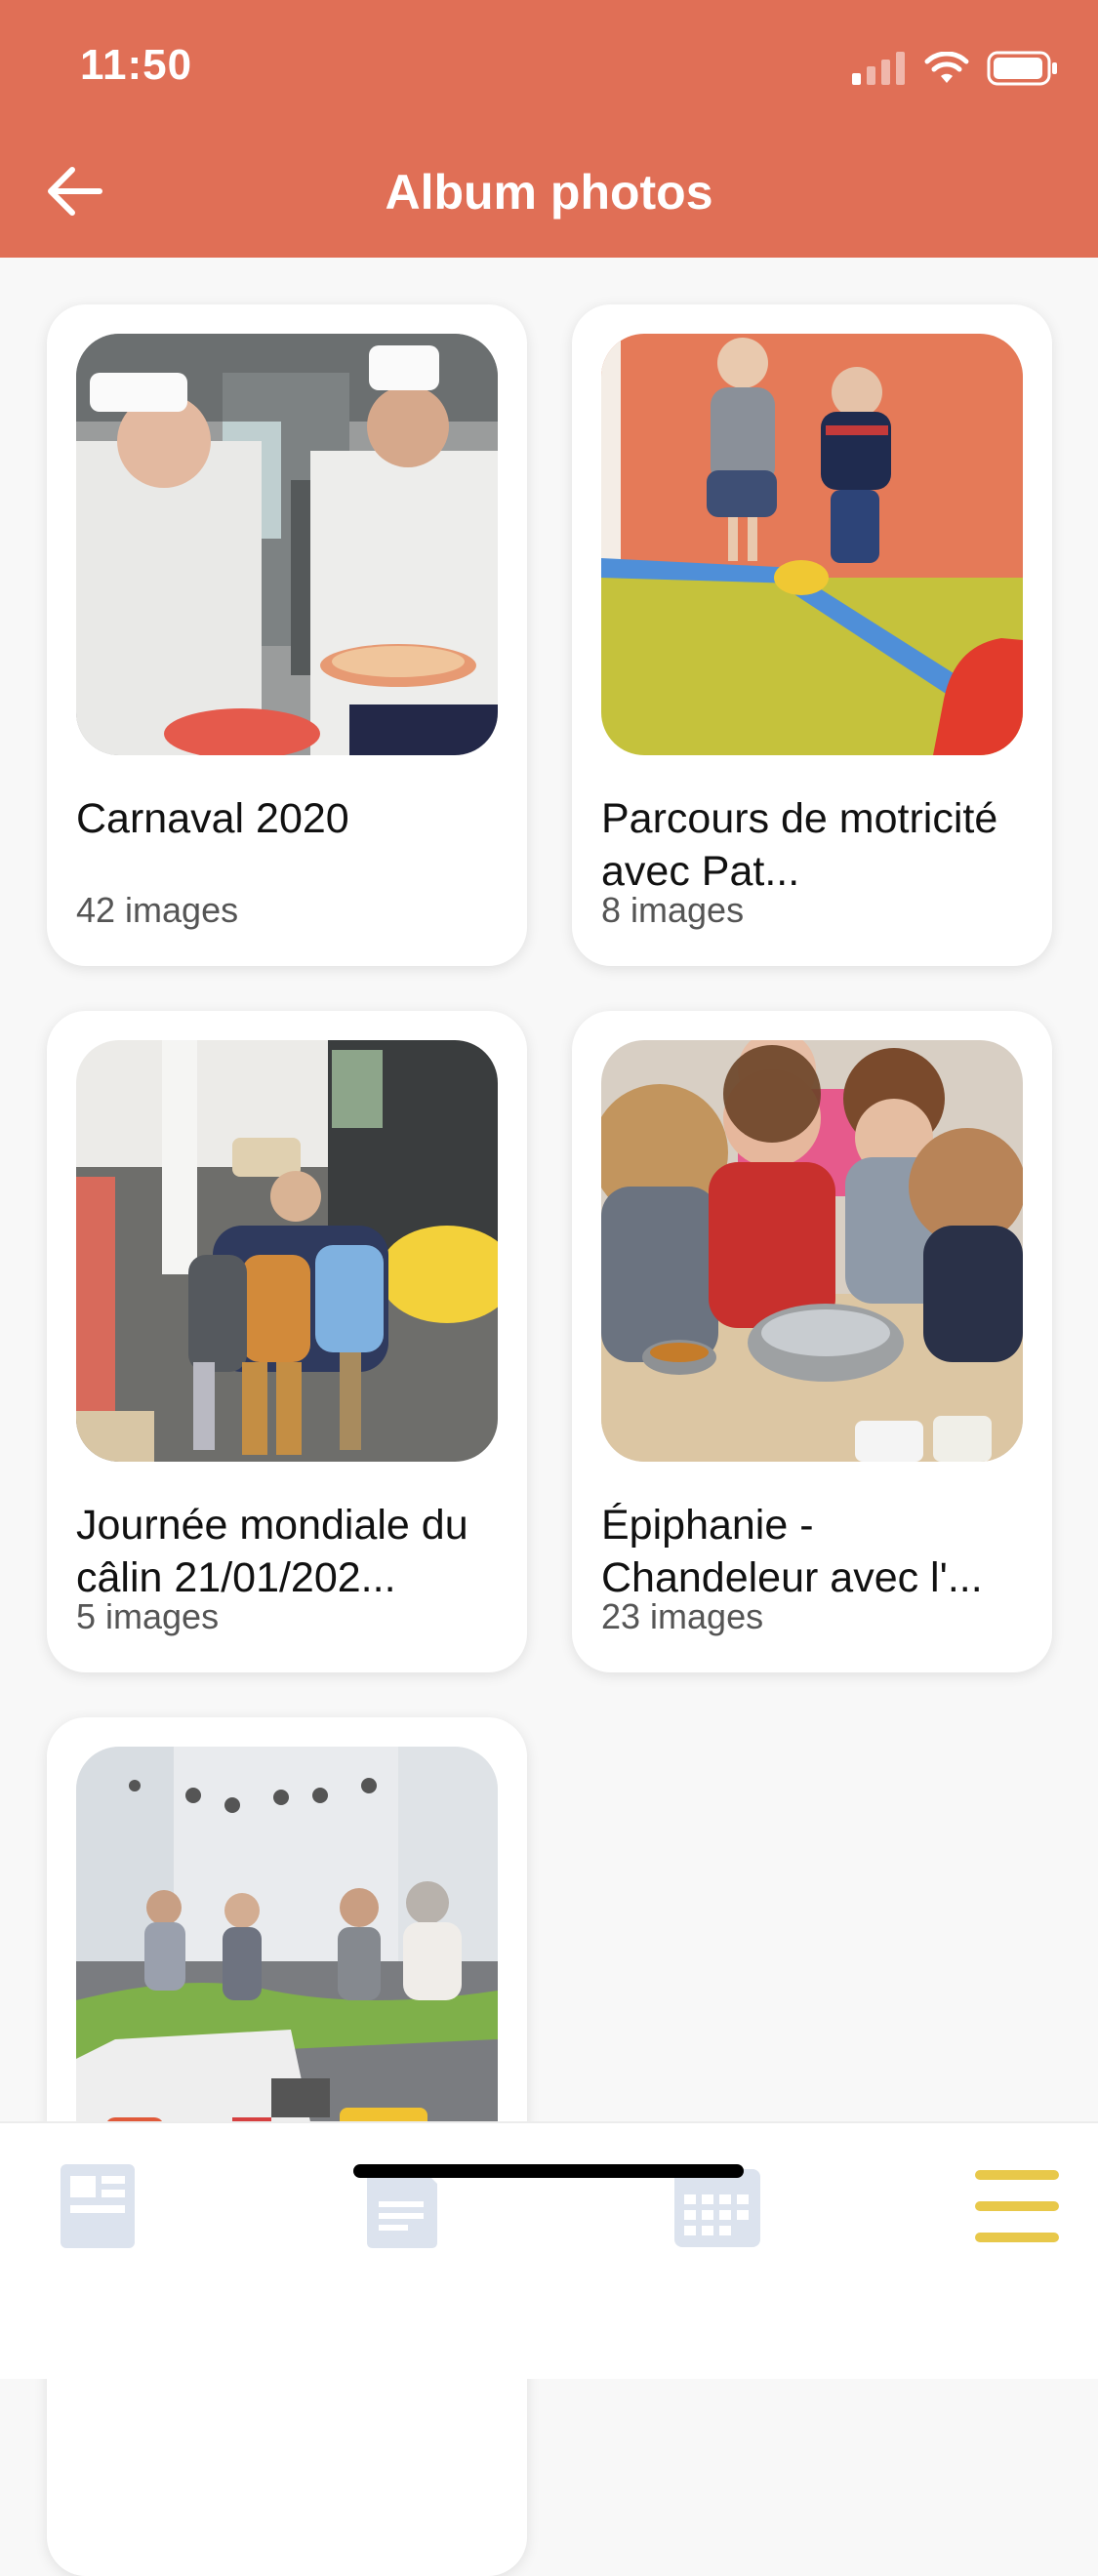  Describe the element at coordinates (878, 68) in the screenshot. I see `signal-icon` at that location.